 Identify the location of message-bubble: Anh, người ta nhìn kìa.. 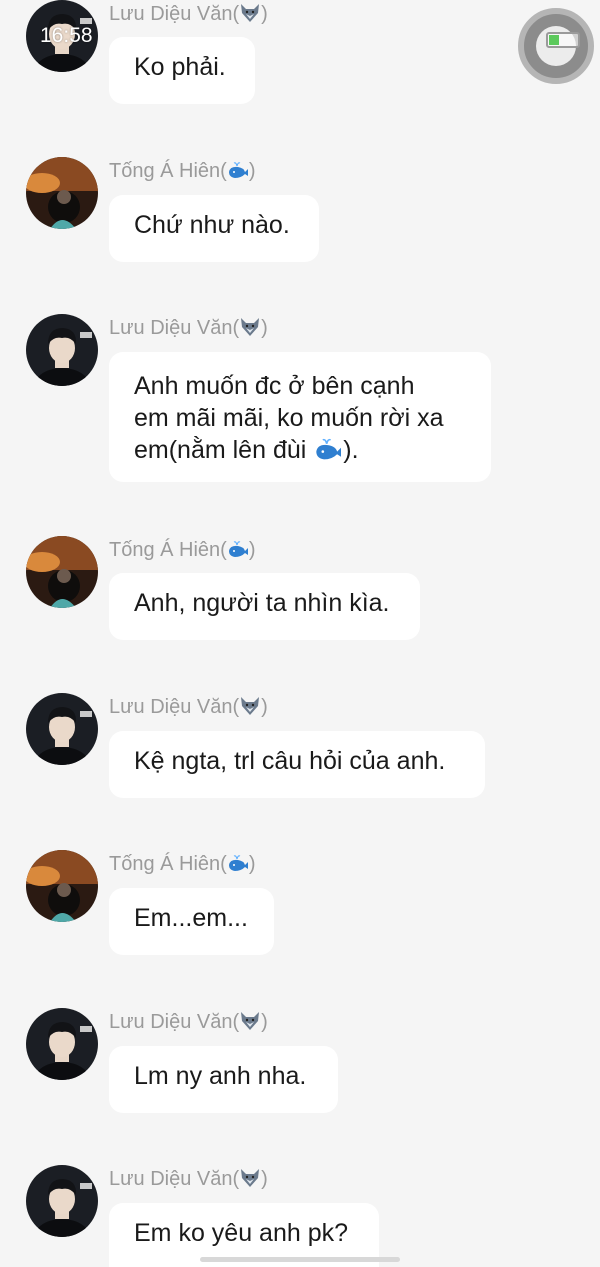
(264, 606).